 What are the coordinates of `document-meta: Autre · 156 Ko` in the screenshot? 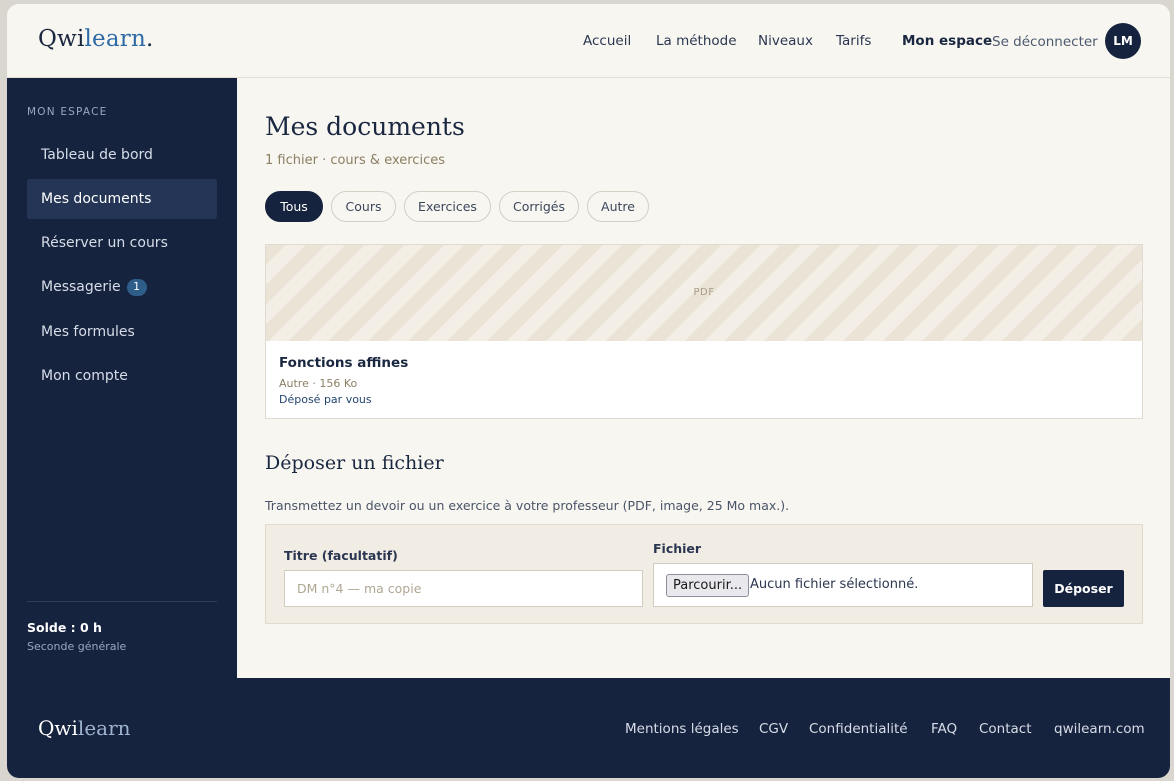 It's located at (318, 383).